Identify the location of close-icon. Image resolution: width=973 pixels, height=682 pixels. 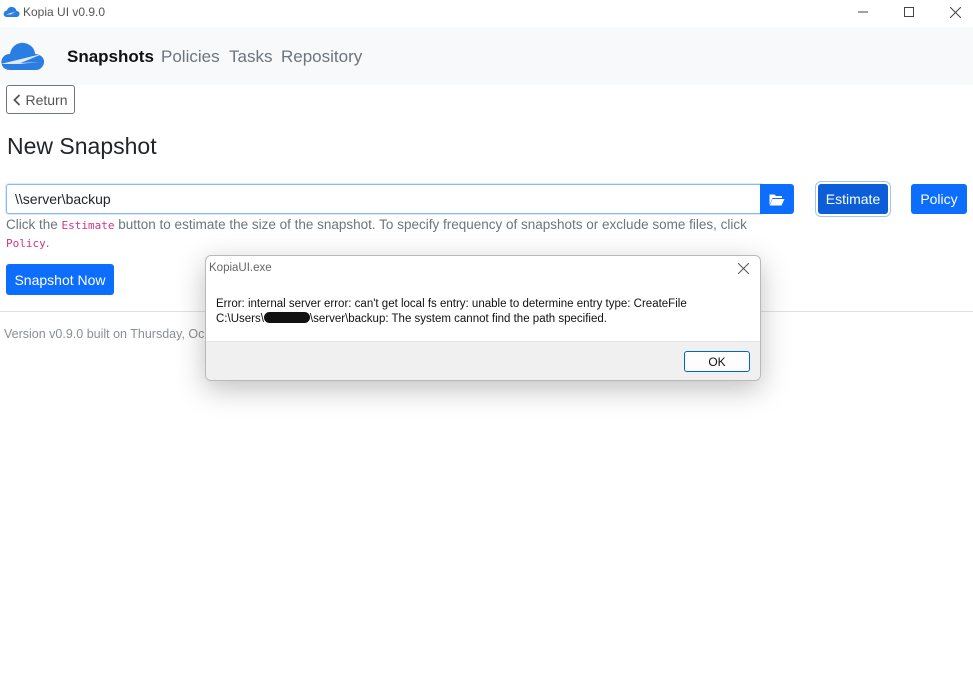
(955, 12).